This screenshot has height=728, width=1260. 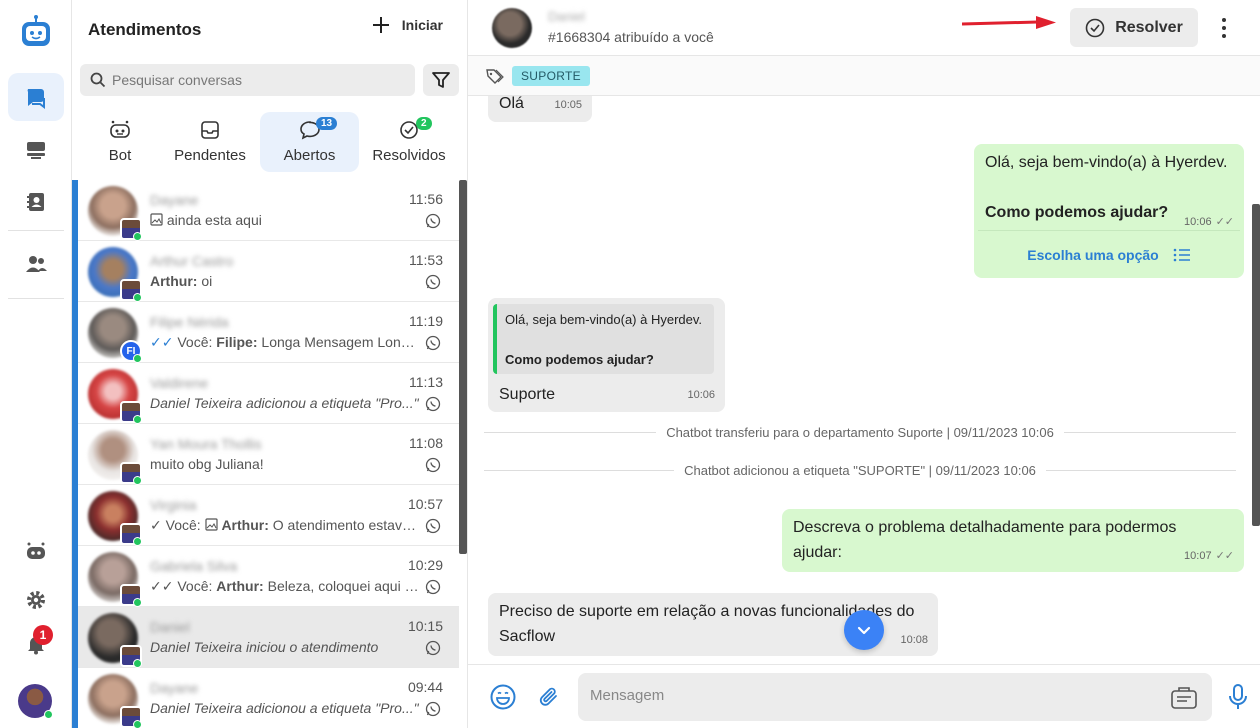 What do you see at coordinates (1184, 697) in the screenshot?
I see `quick-reply-icon` at bounding box center [1184, 697].